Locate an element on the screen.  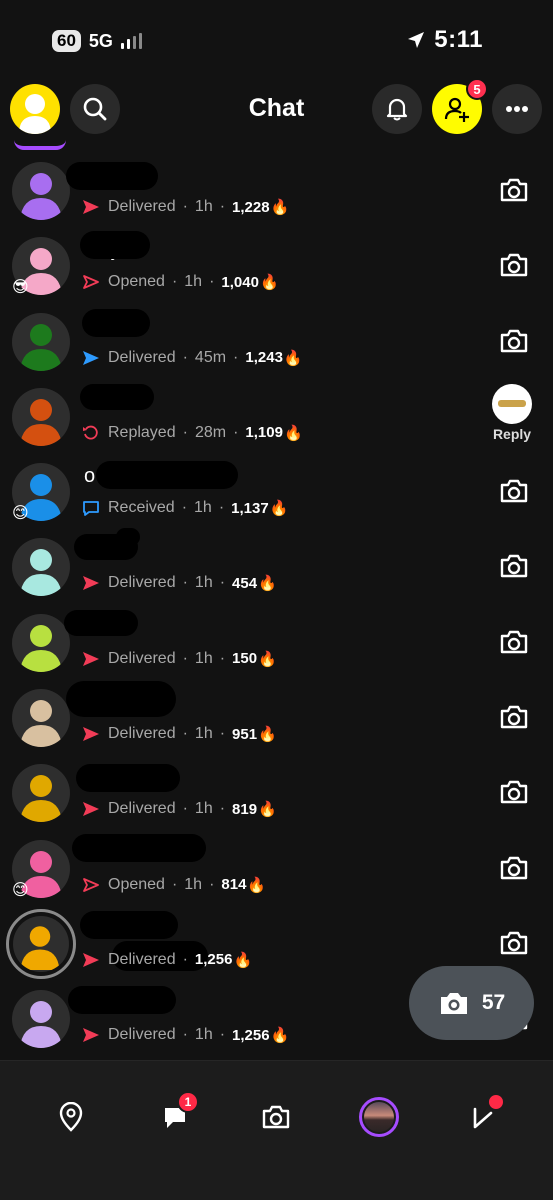
nav-map is located at coordinates (71, 1117).